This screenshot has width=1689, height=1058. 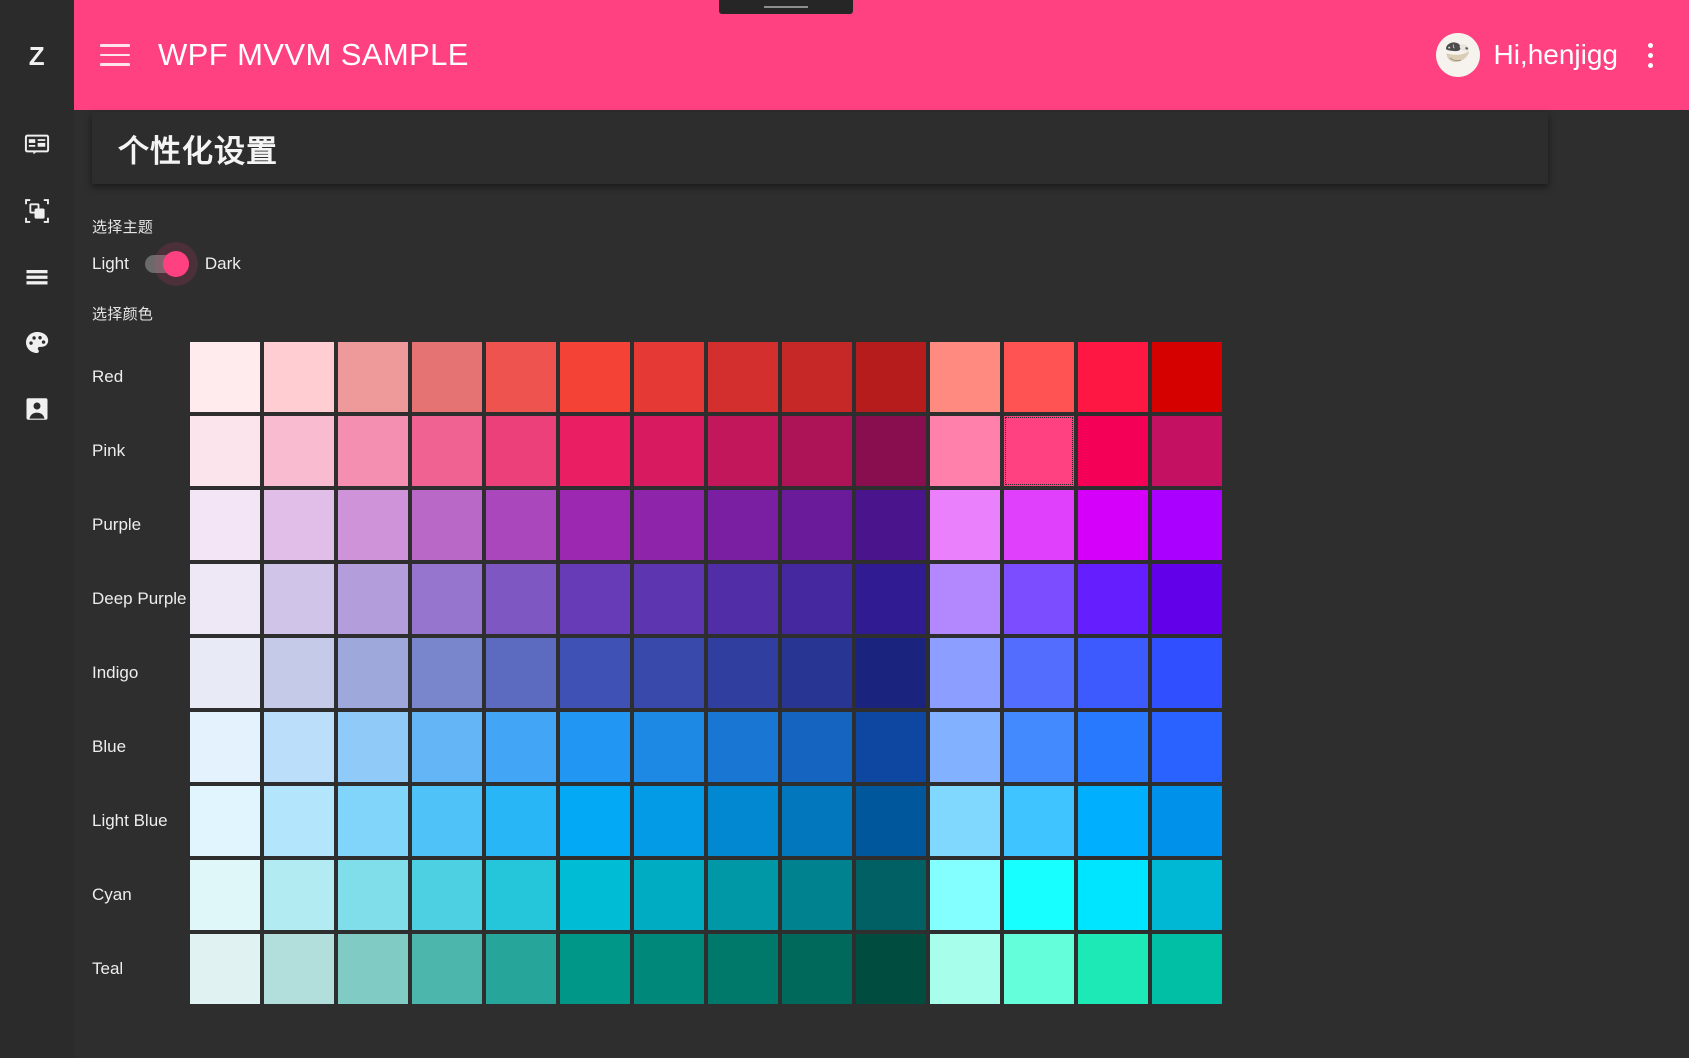 What do you see at coordinates (1187, 895) in the screenshot?
I see `color-swatch-cyan-A700` at bounding box center [1187, 895].